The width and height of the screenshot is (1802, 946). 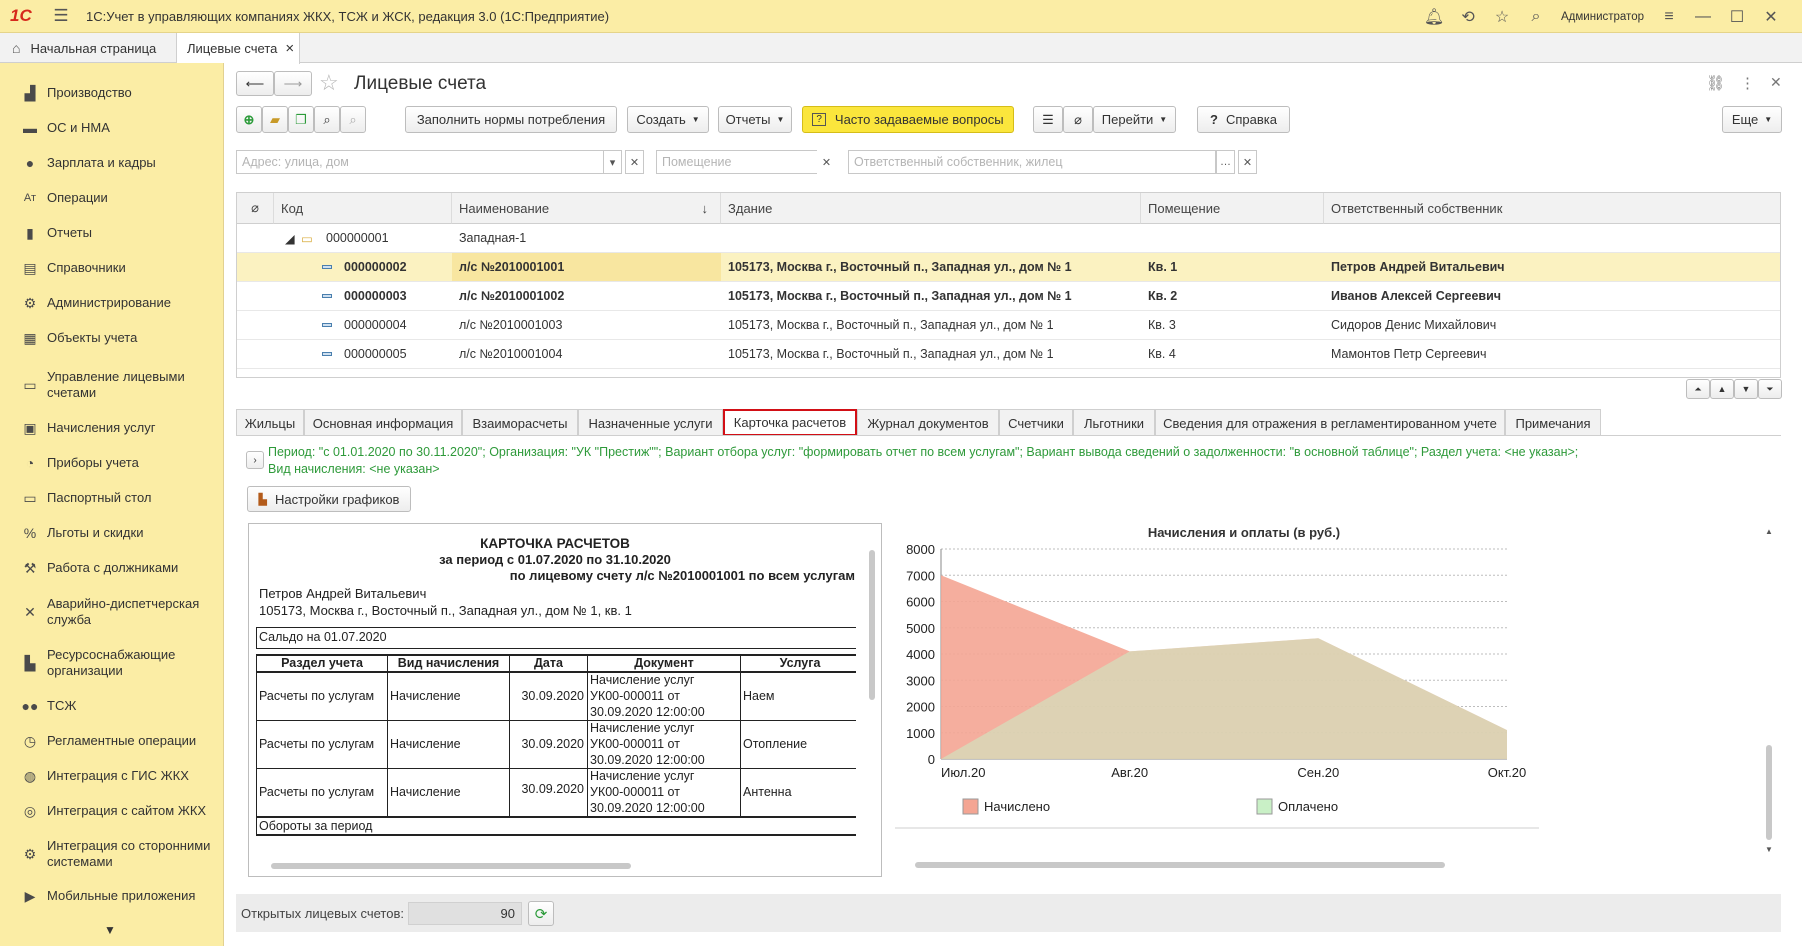 What do you see at coordinates (112, 854) in the screenshot?
I see `sidebar-item-integration: ⚙ Интеграция со сторонними системами` at bounding box center [112, 854].